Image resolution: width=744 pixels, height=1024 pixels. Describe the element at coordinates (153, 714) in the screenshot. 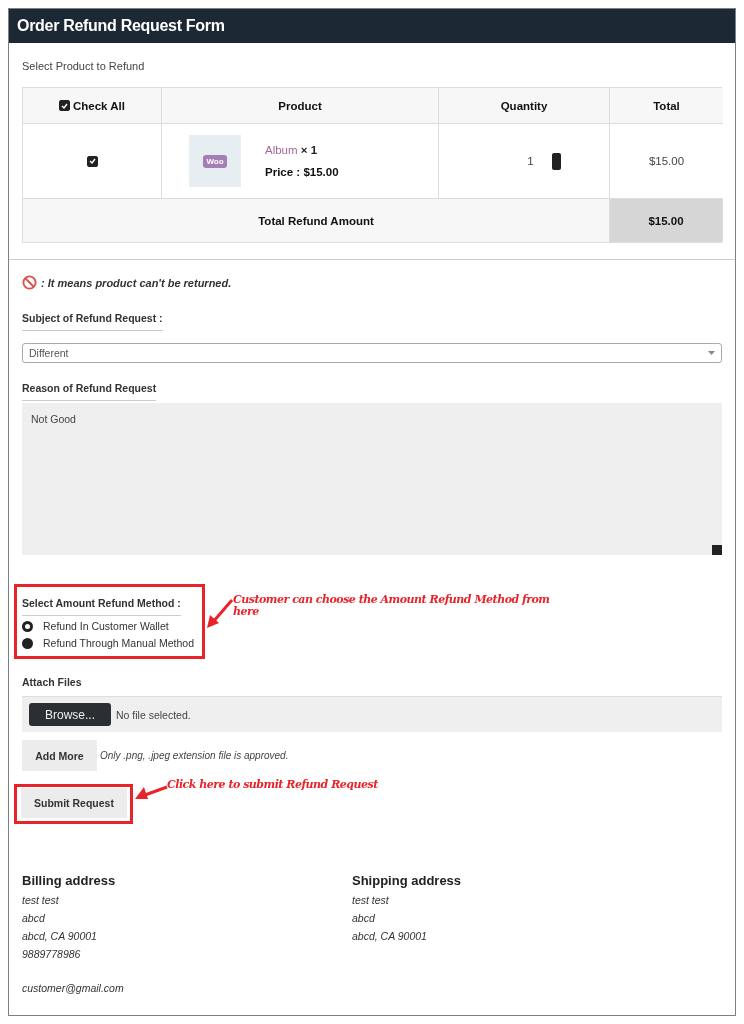

I see `file-status: No file selected.` at that location.